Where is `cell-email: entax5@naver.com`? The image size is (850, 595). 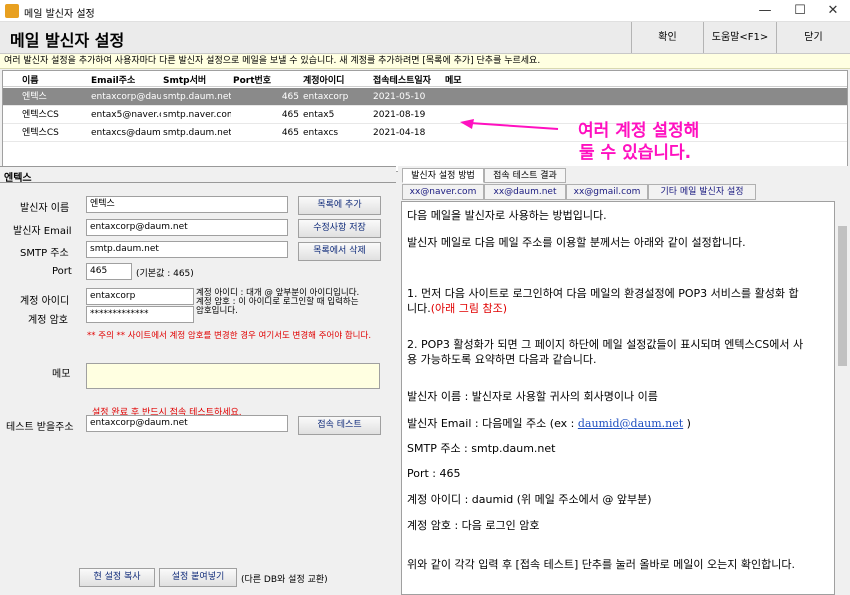 cell-email: entax5@naver.com is located at coordinates (126, 115).